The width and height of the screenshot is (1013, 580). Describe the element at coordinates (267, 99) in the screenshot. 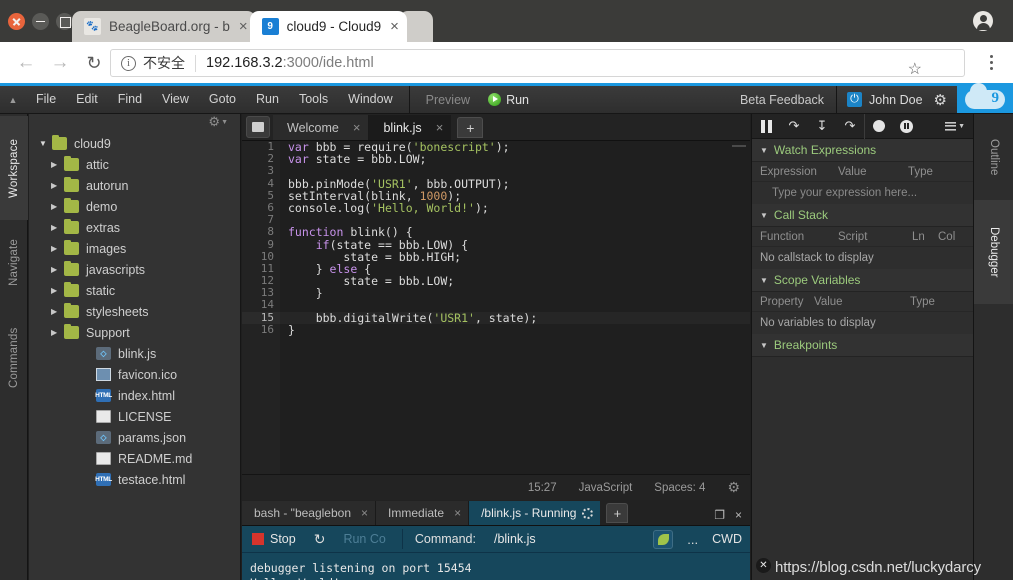

I see `menu-item-run: Run` at that location.